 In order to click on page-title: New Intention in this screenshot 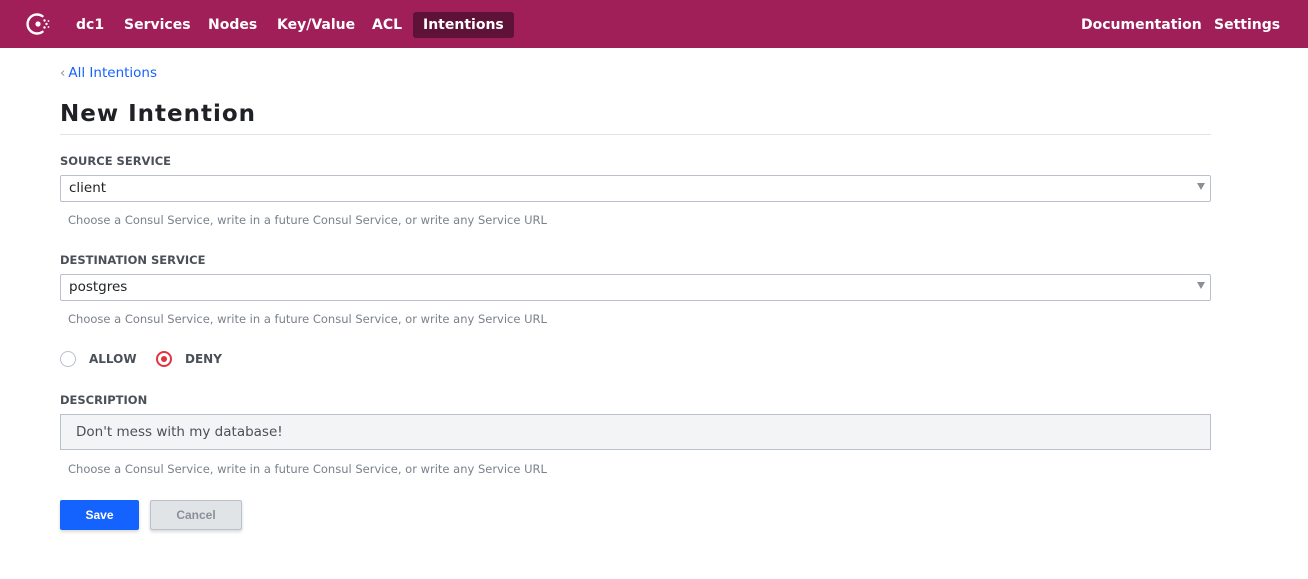, I will do `click(158, 114)`.